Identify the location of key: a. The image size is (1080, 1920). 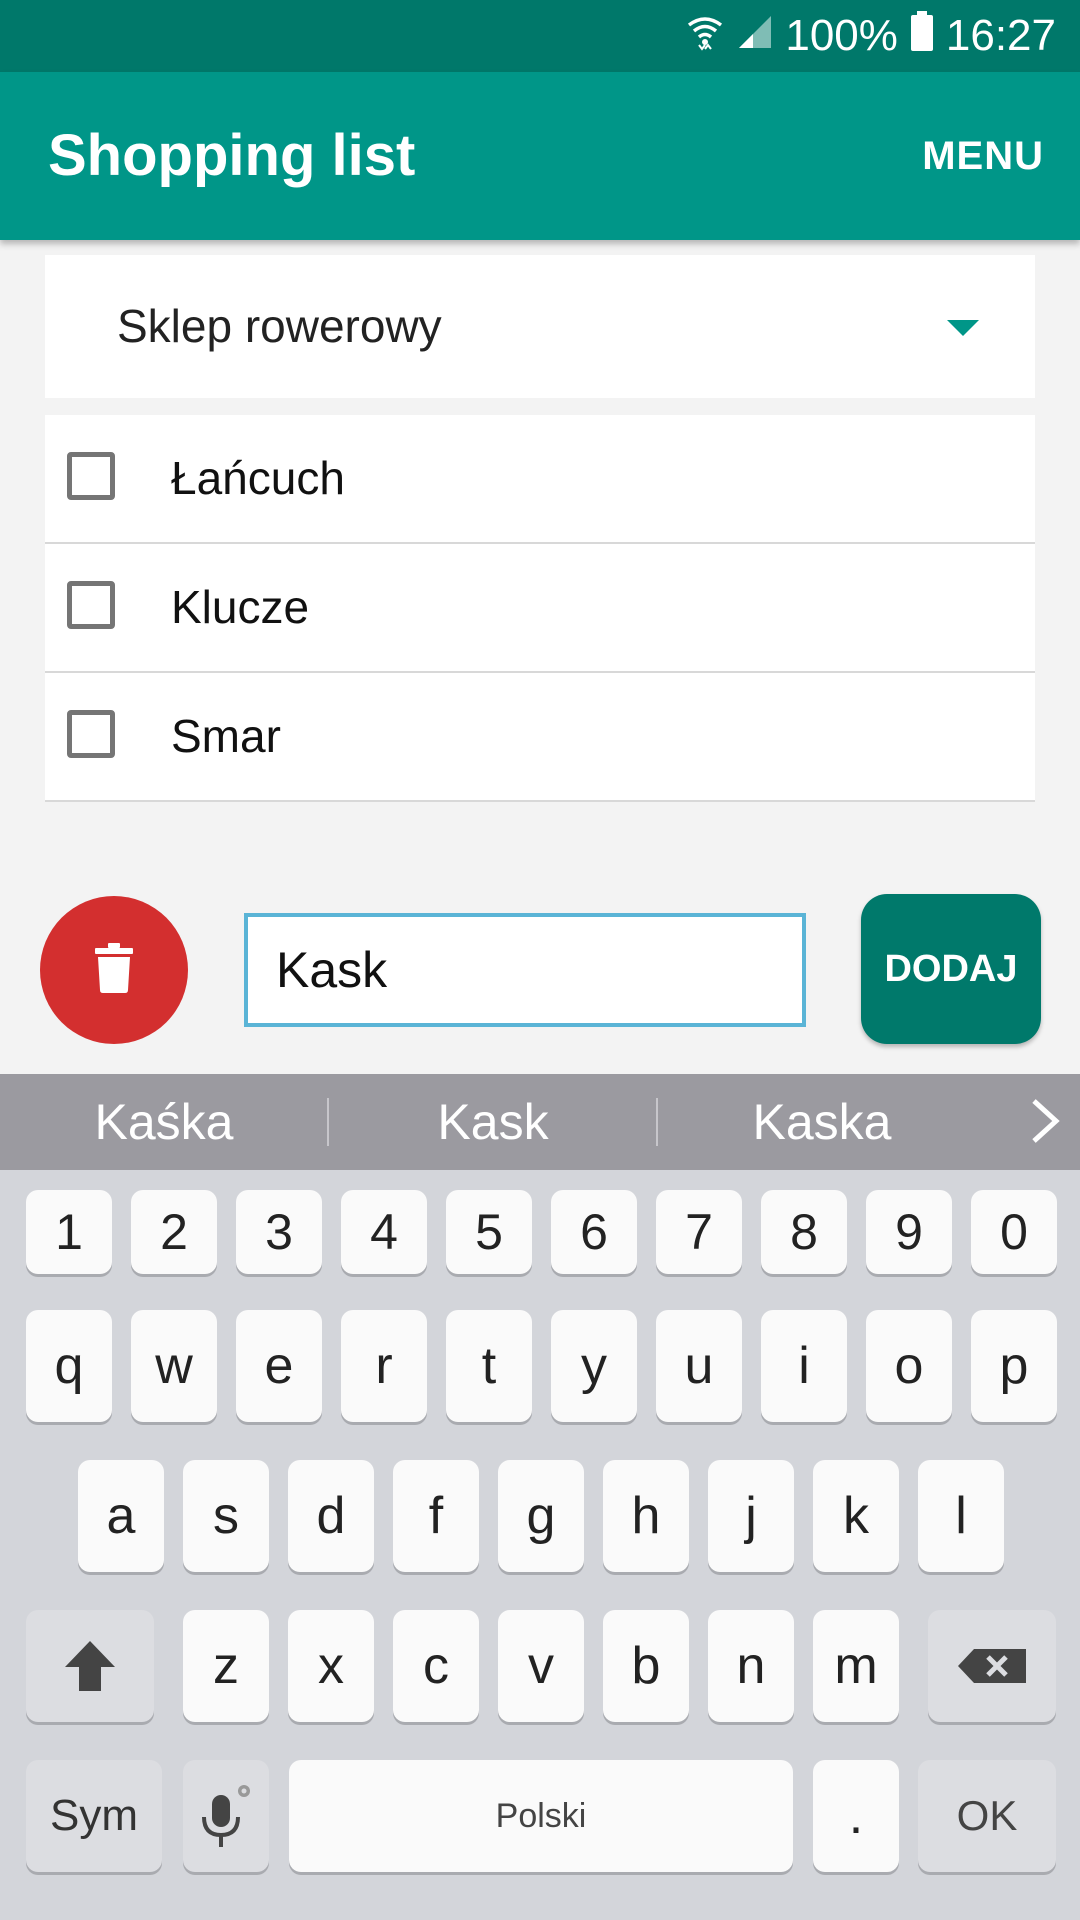
(121, 1516).